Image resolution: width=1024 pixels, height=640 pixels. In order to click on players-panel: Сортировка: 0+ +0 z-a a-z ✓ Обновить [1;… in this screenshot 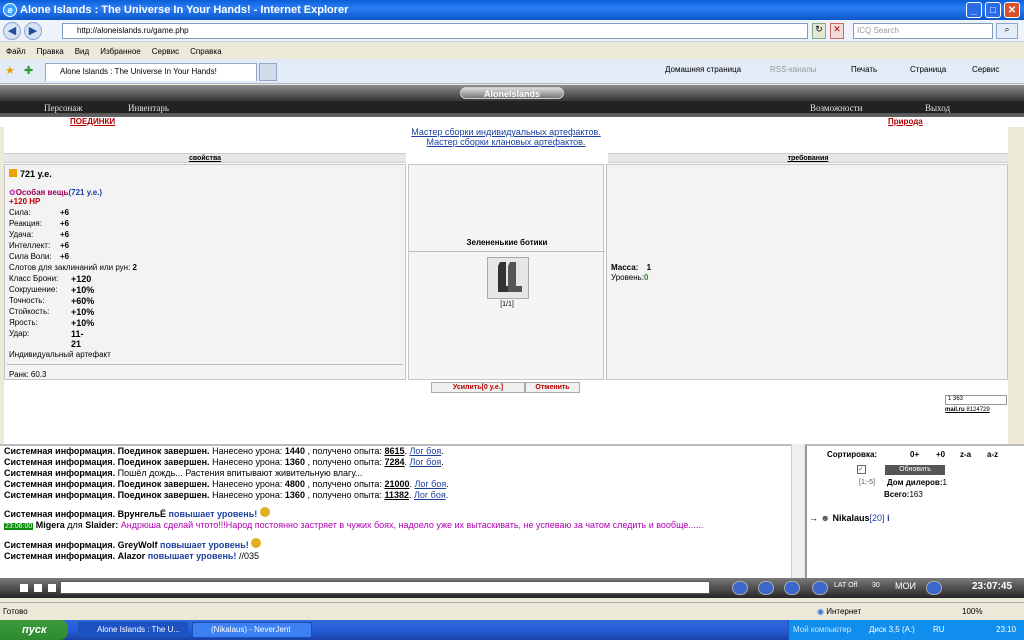, I will do `click(914, 511)`.